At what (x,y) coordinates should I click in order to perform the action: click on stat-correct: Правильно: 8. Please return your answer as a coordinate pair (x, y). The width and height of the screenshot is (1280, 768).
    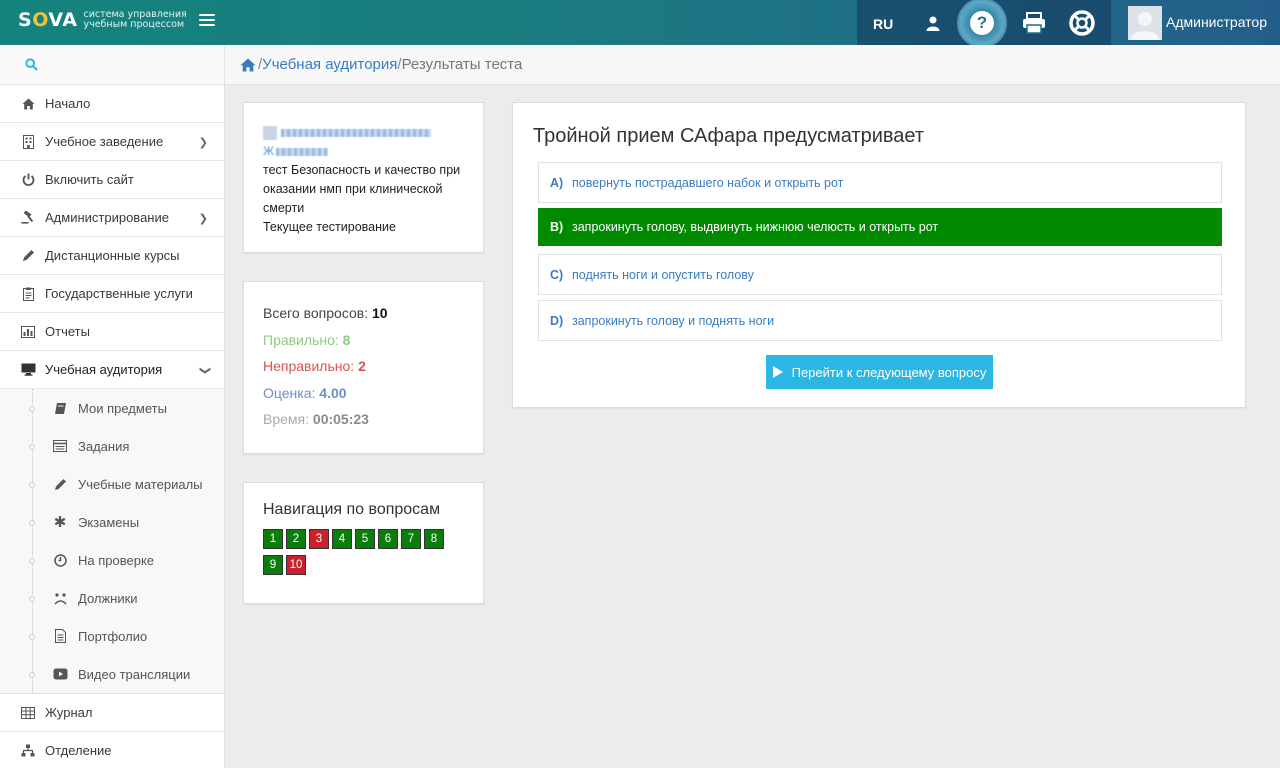
    Looking at the image, I should click on (307, 339).